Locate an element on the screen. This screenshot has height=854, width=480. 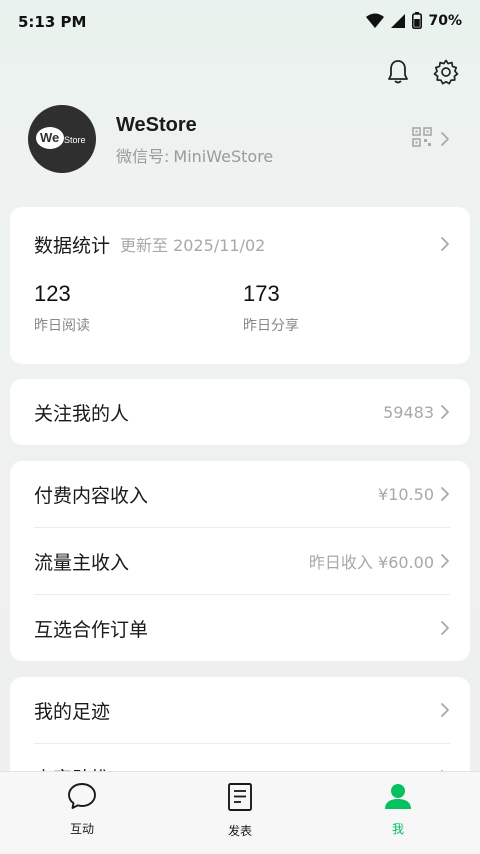
stat-shares: 173 昨日分享 is located at coordinates (271, 308).